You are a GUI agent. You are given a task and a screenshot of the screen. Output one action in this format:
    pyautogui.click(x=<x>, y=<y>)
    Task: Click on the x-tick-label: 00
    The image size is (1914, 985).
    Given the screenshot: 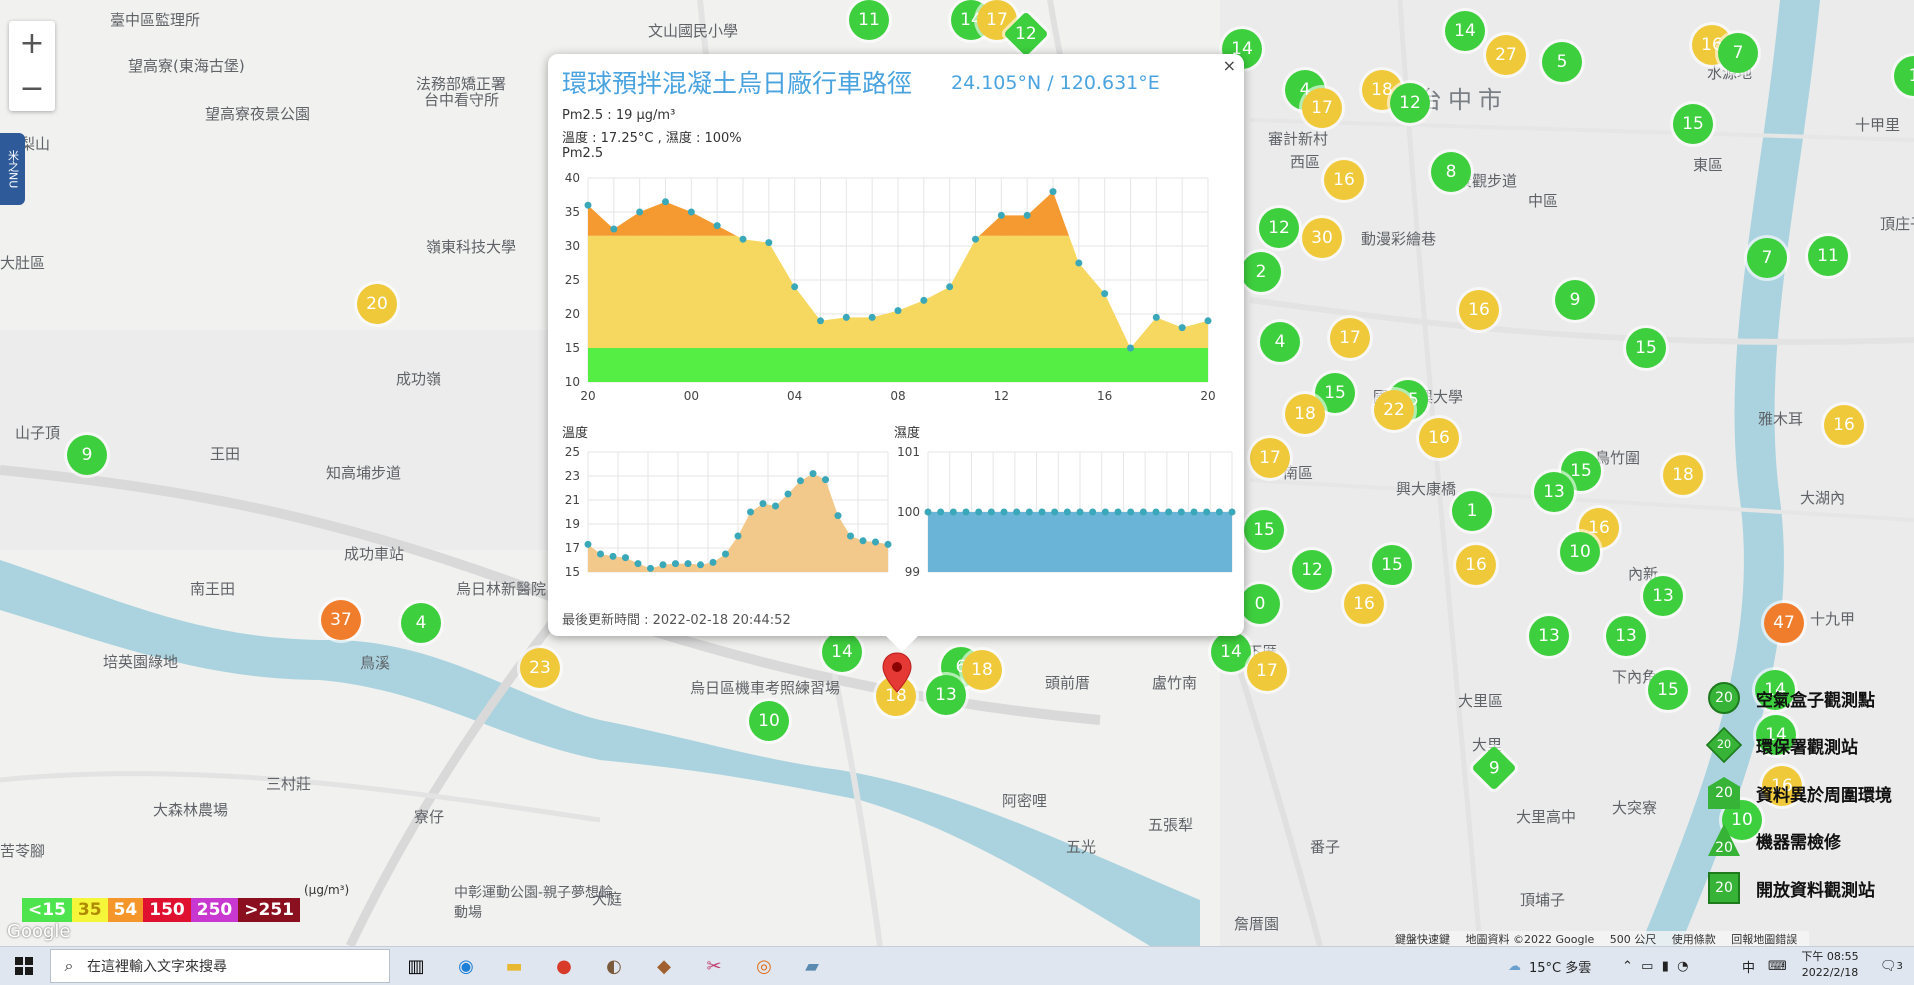 What is the action you would take?
    pyautogui.click(x=691, y=396)
    